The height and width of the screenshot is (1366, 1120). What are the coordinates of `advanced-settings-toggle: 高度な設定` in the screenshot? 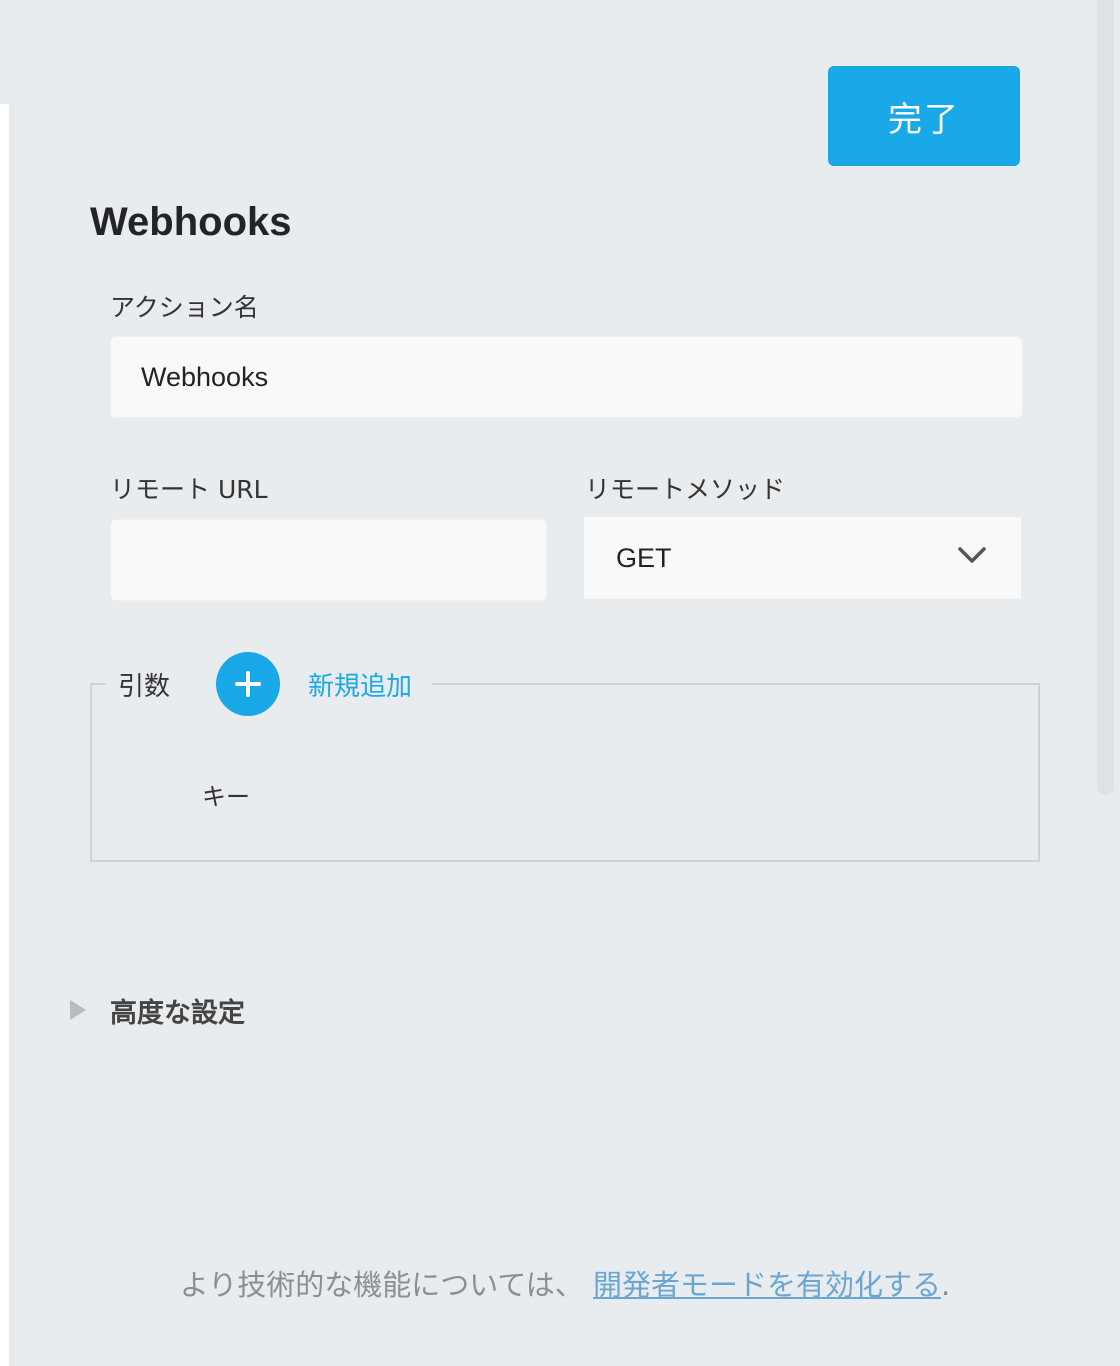 It's located at (155, 1010).